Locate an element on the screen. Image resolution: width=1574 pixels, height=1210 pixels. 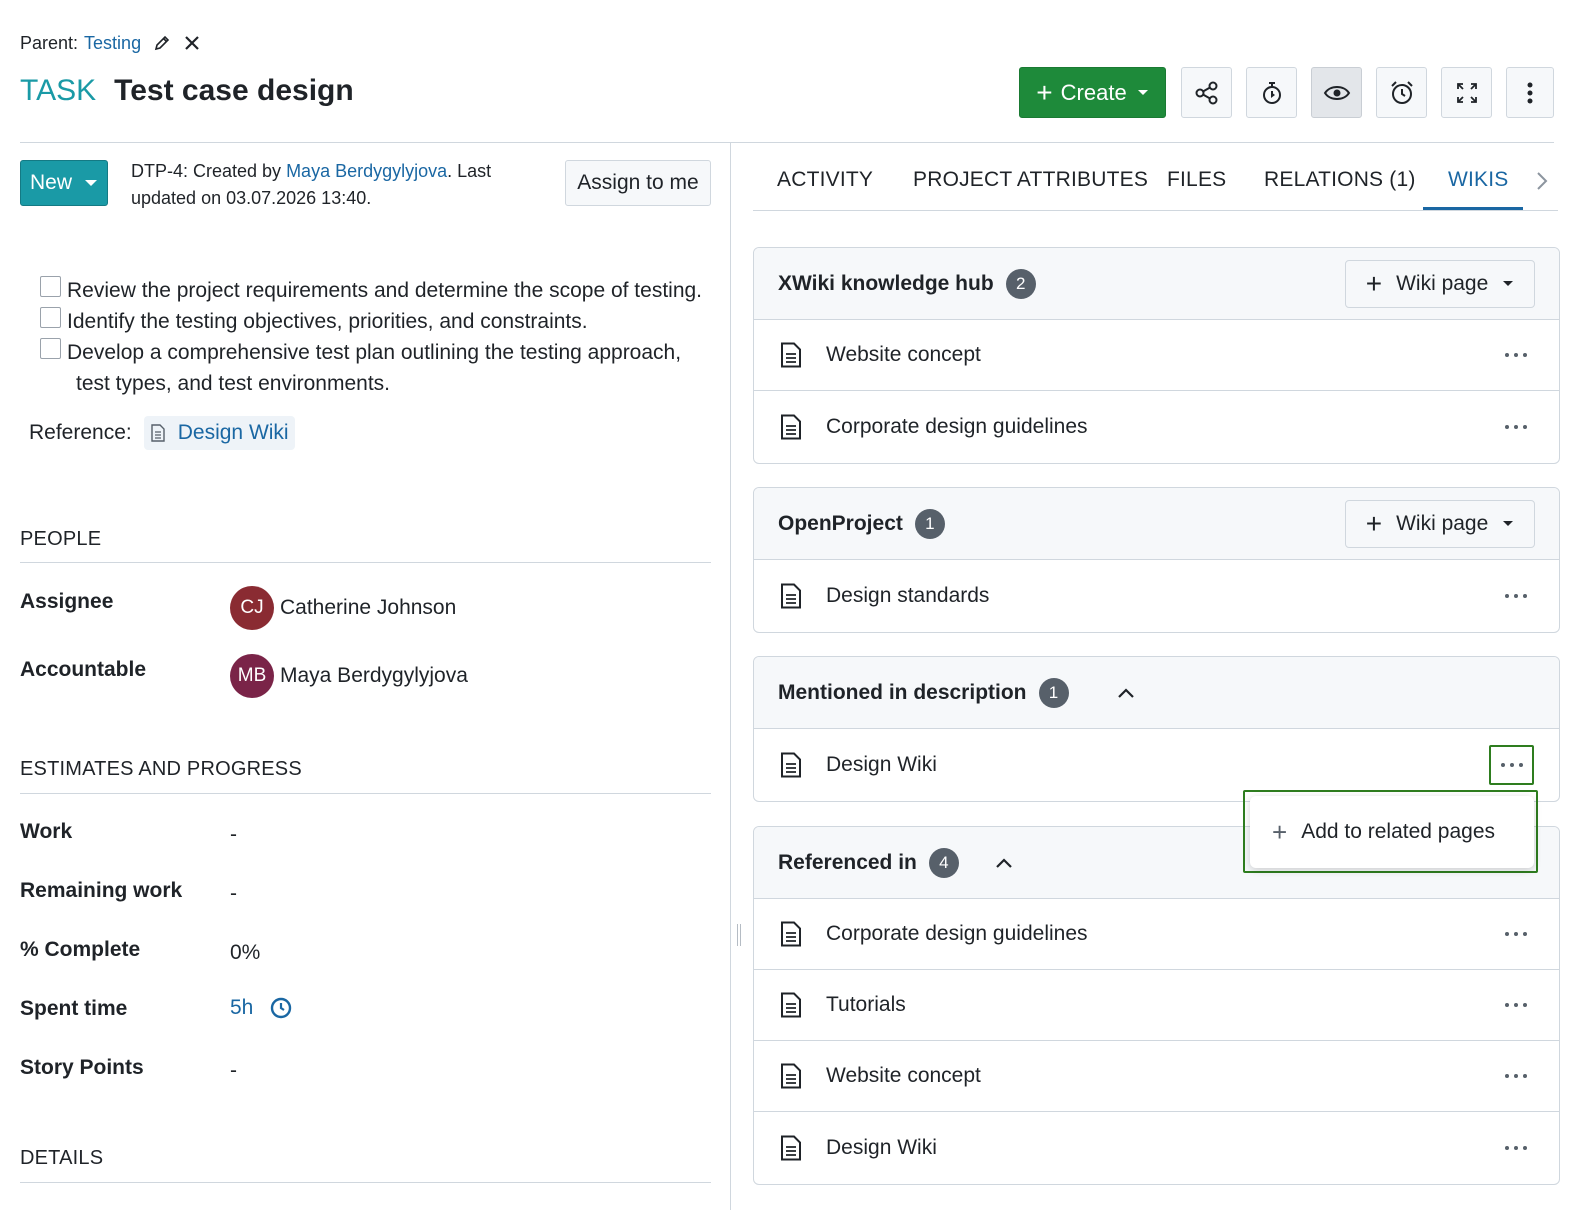
wiki-page-row: Tutorials is located at coordinates (1156, 1005).